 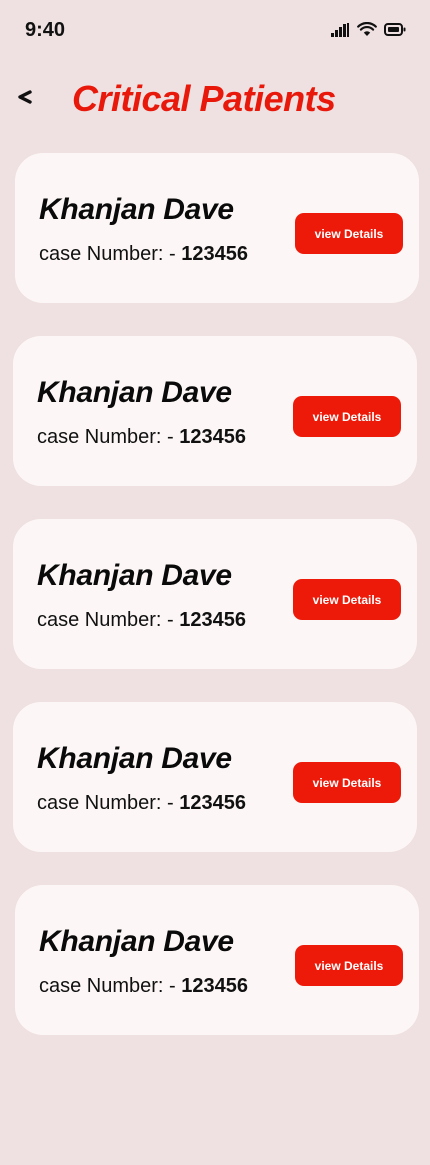 What do you see at coordinates (340, 32) in the screenshot?
I see `signal-icon` at bounding box center [340, 32].